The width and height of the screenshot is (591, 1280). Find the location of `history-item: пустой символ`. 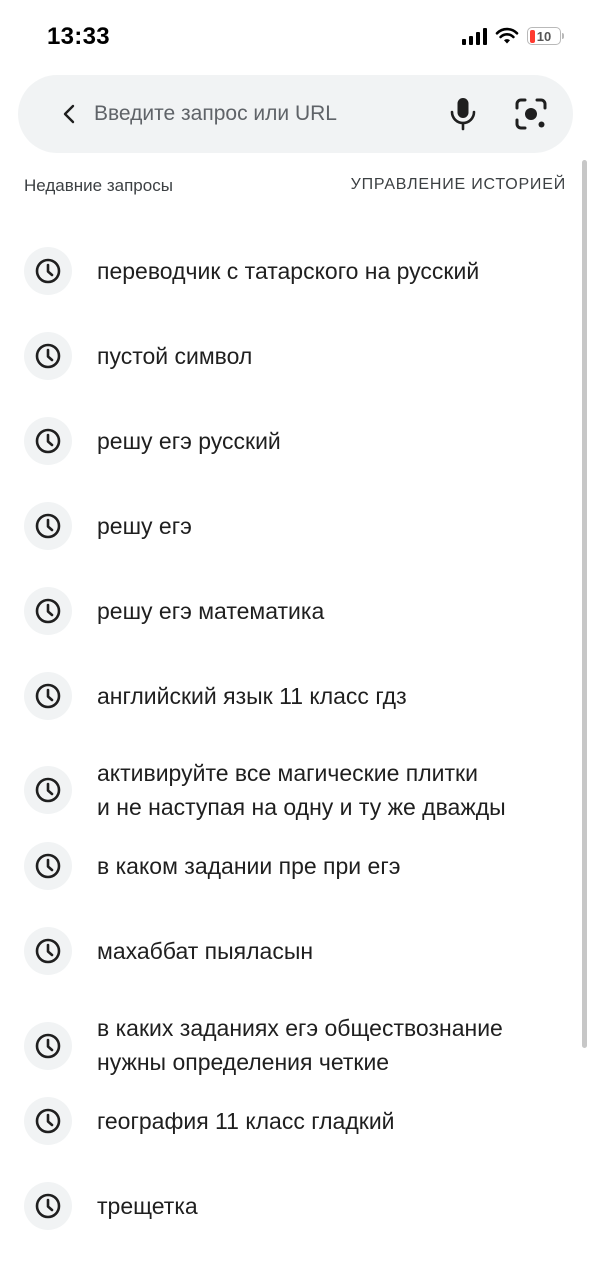

history-item: пустой символ is located at coordinates (287, 356).